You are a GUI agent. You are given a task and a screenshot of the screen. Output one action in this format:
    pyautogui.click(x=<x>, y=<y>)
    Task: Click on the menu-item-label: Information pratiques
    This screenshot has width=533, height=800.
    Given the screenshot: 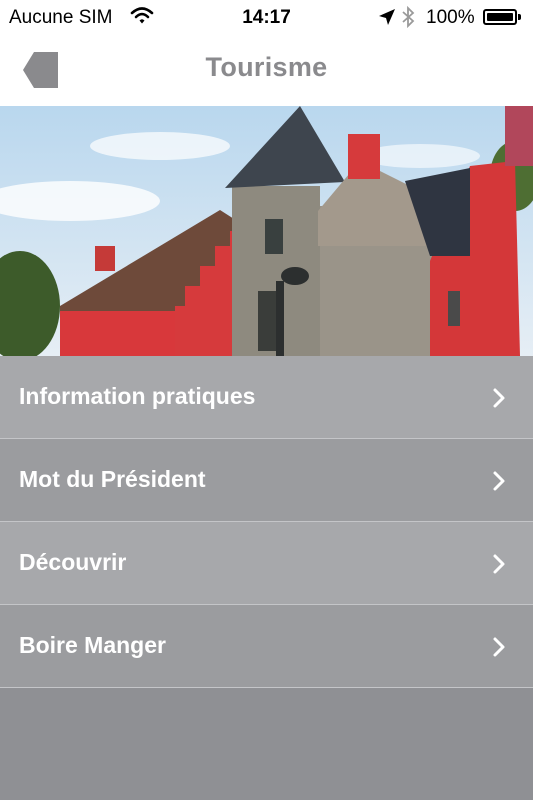 What is the action you would take?
    pyautogui.click(x=137, y=396)
    